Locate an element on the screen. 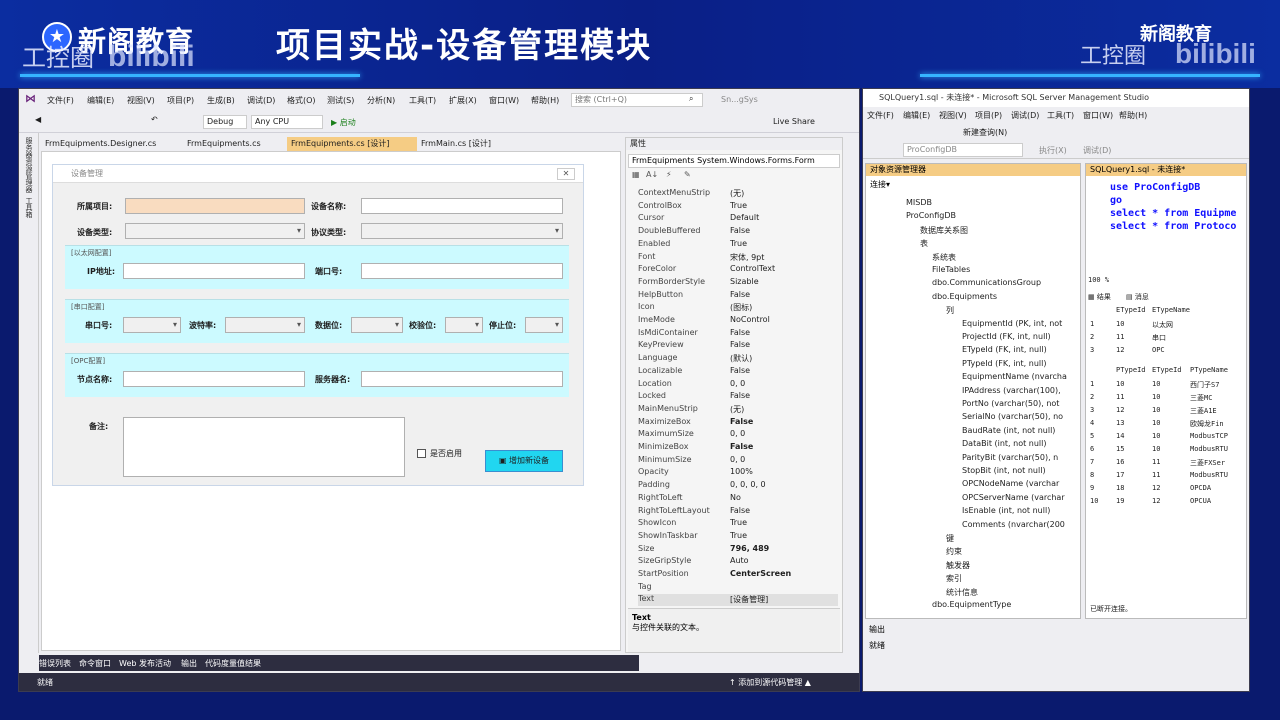  baud-select is located at coordinates (265, 325).